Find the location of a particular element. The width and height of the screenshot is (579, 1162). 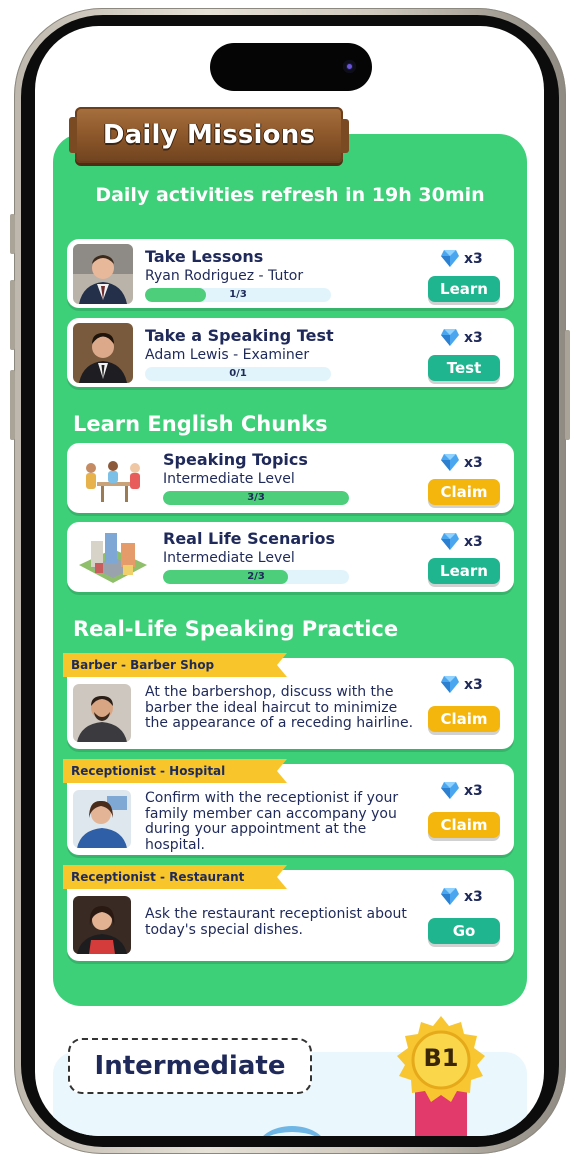

section-title-practice: Real-Life Speaking Practice is located at coordinates (236, 629).